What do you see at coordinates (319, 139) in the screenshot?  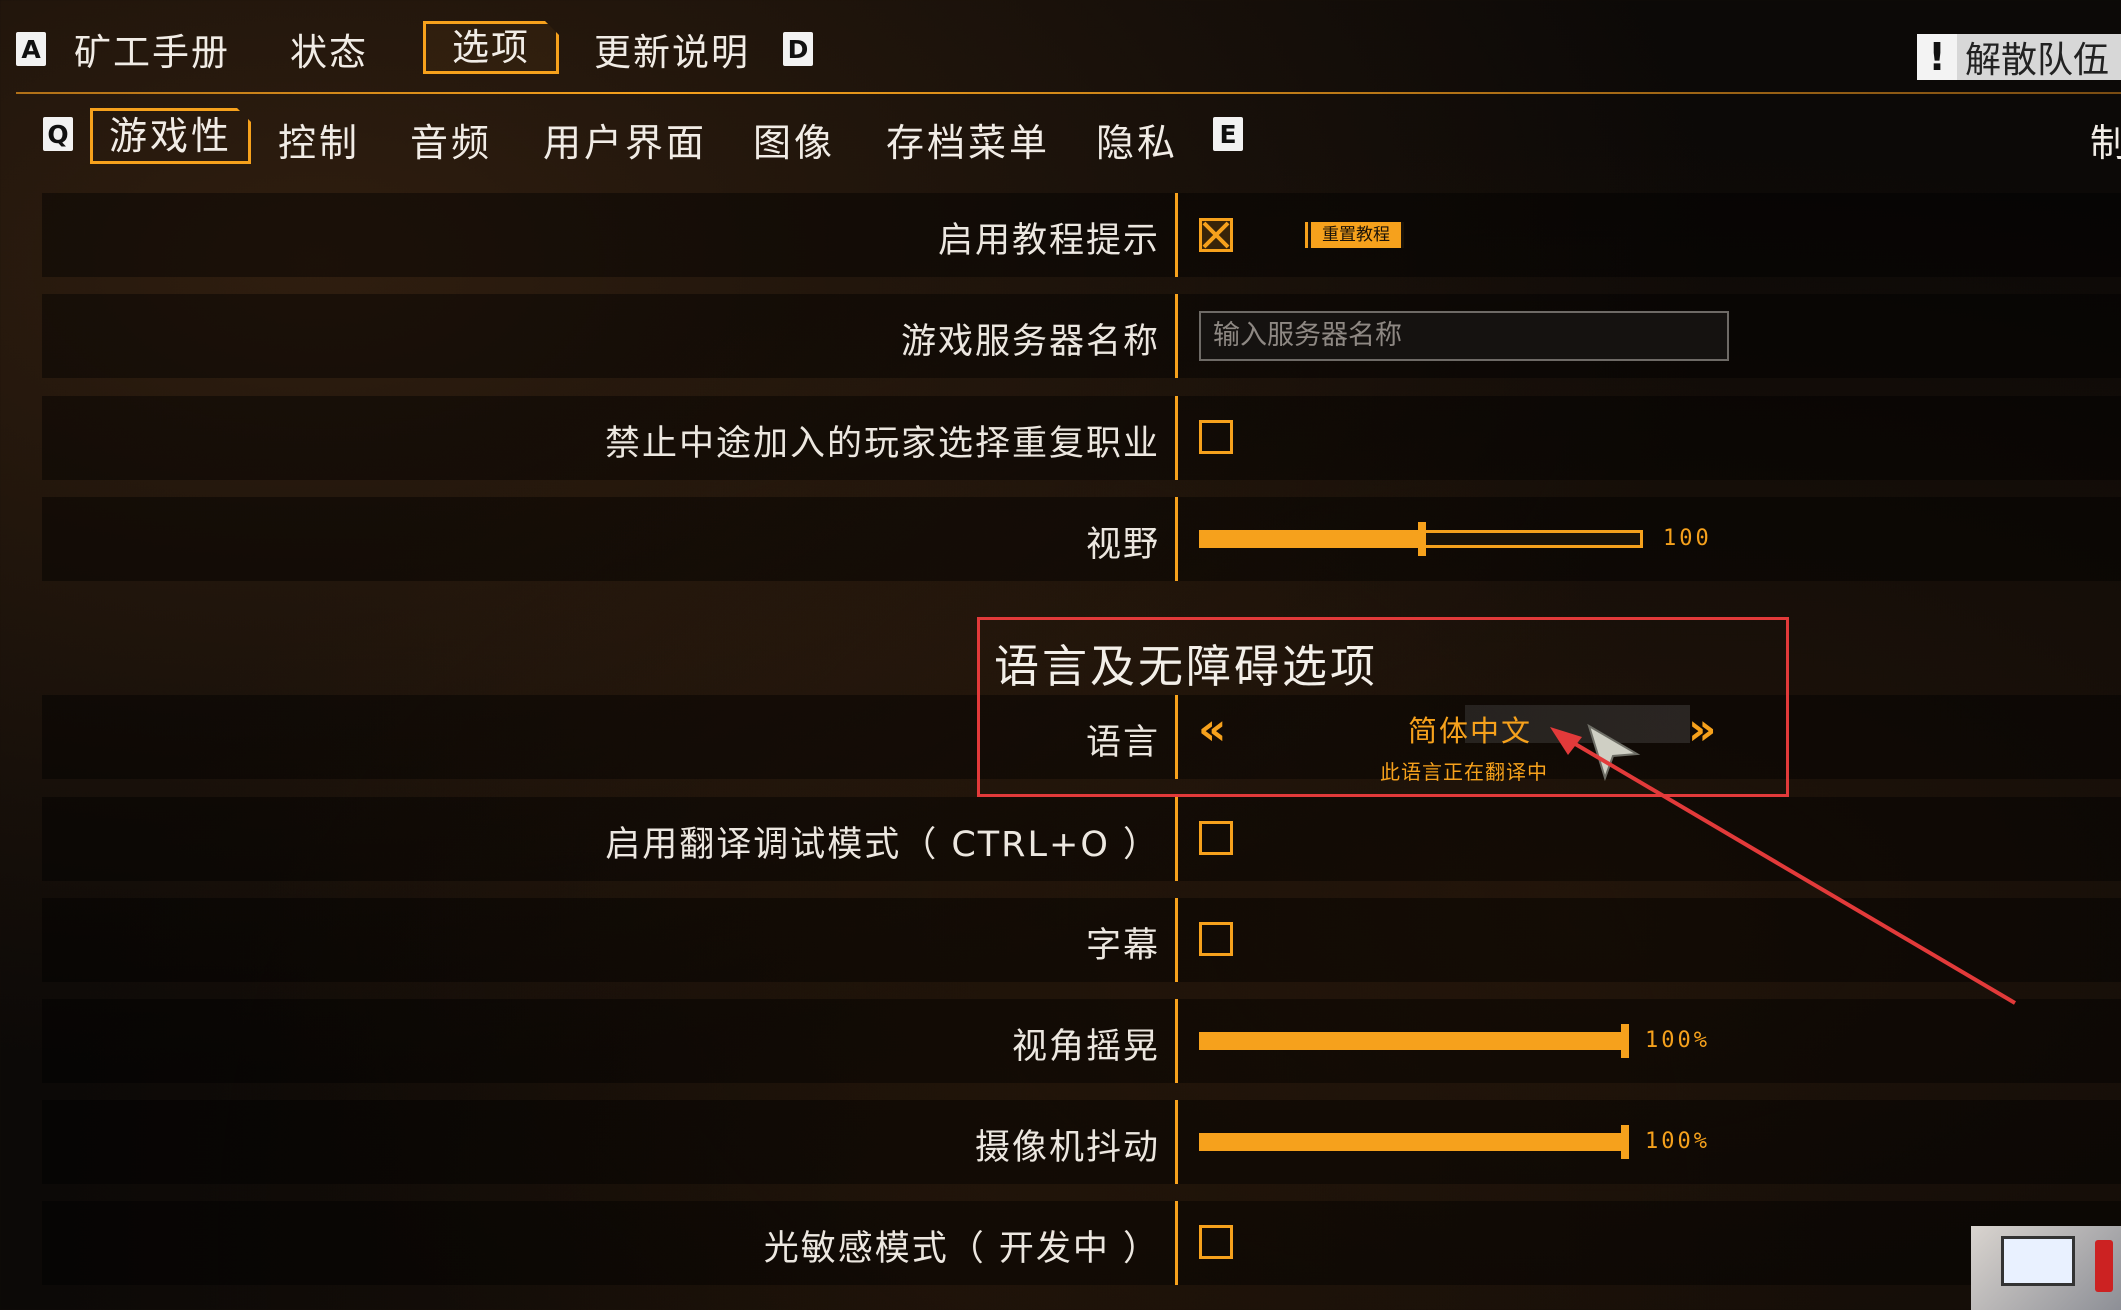 I see `subtab-controls: 控制` at bounding box center [319, 139].